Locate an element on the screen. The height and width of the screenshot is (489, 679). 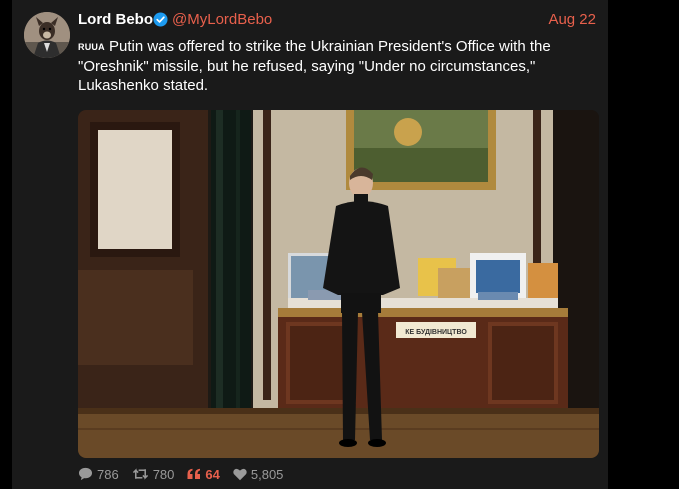
reply-count: 786 is located at coordinates (108, 474).